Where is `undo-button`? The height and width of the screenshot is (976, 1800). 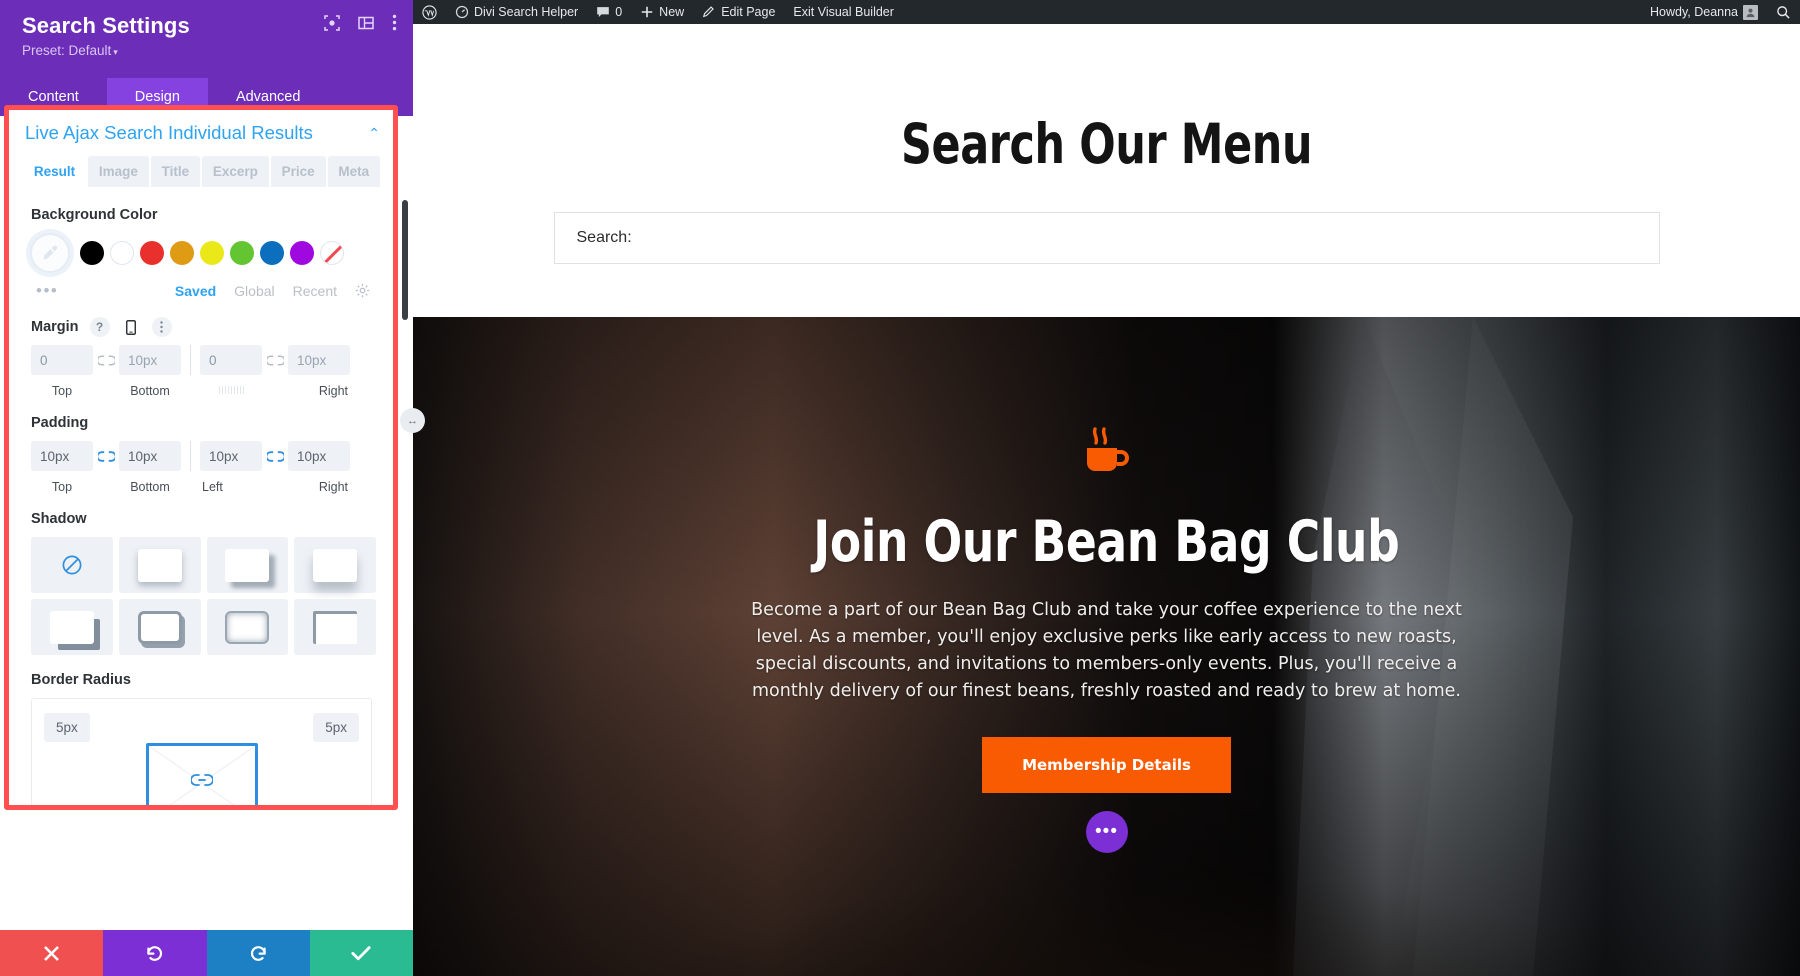
undo-button is located at coordinates (155, 953).